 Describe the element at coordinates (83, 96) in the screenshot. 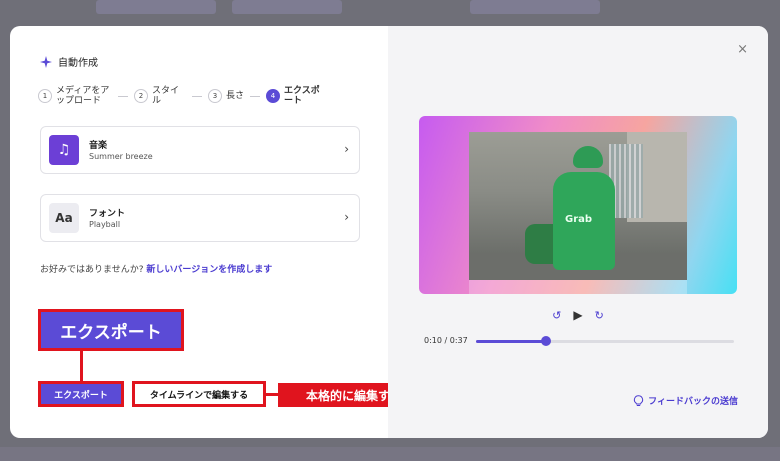

I see `step-label: メディアをアップロード` at that location.